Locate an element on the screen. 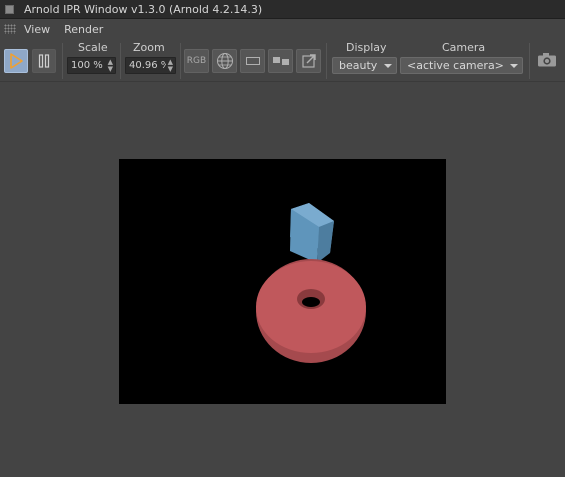  grip-icon is located at coordinates (10, 29).